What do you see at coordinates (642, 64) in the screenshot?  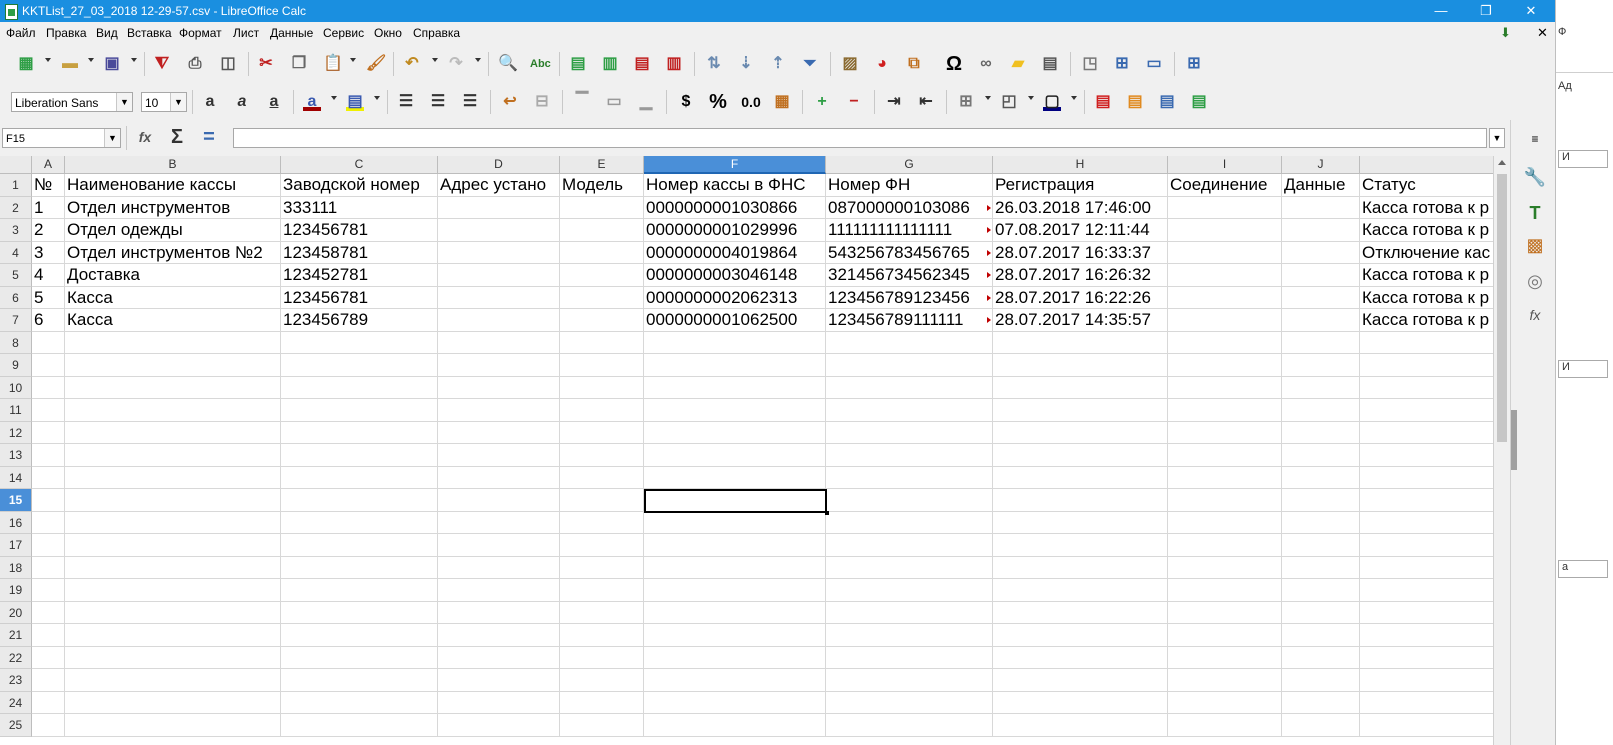 I see `insert-rows-icon: ▤` at bounding box center [642, 64].